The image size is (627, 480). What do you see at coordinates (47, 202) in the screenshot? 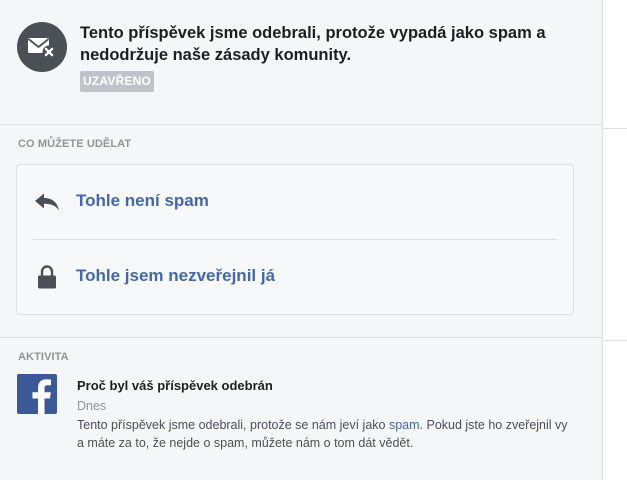
I see `reply-arrow-icon` at bounding box center [47, 202].